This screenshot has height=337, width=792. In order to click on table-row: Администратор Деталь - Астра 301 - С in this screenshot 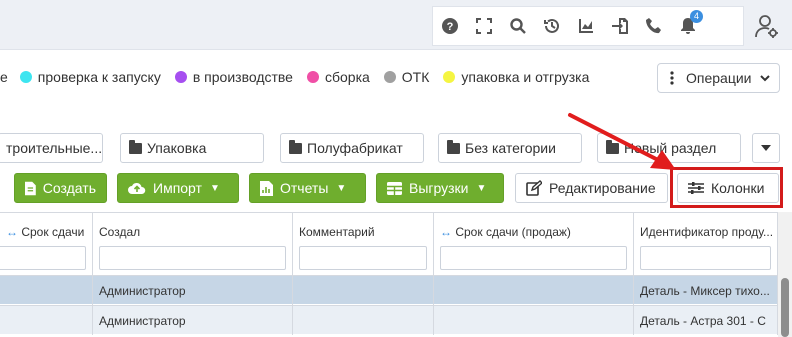, I will do `click(389, 320)`.